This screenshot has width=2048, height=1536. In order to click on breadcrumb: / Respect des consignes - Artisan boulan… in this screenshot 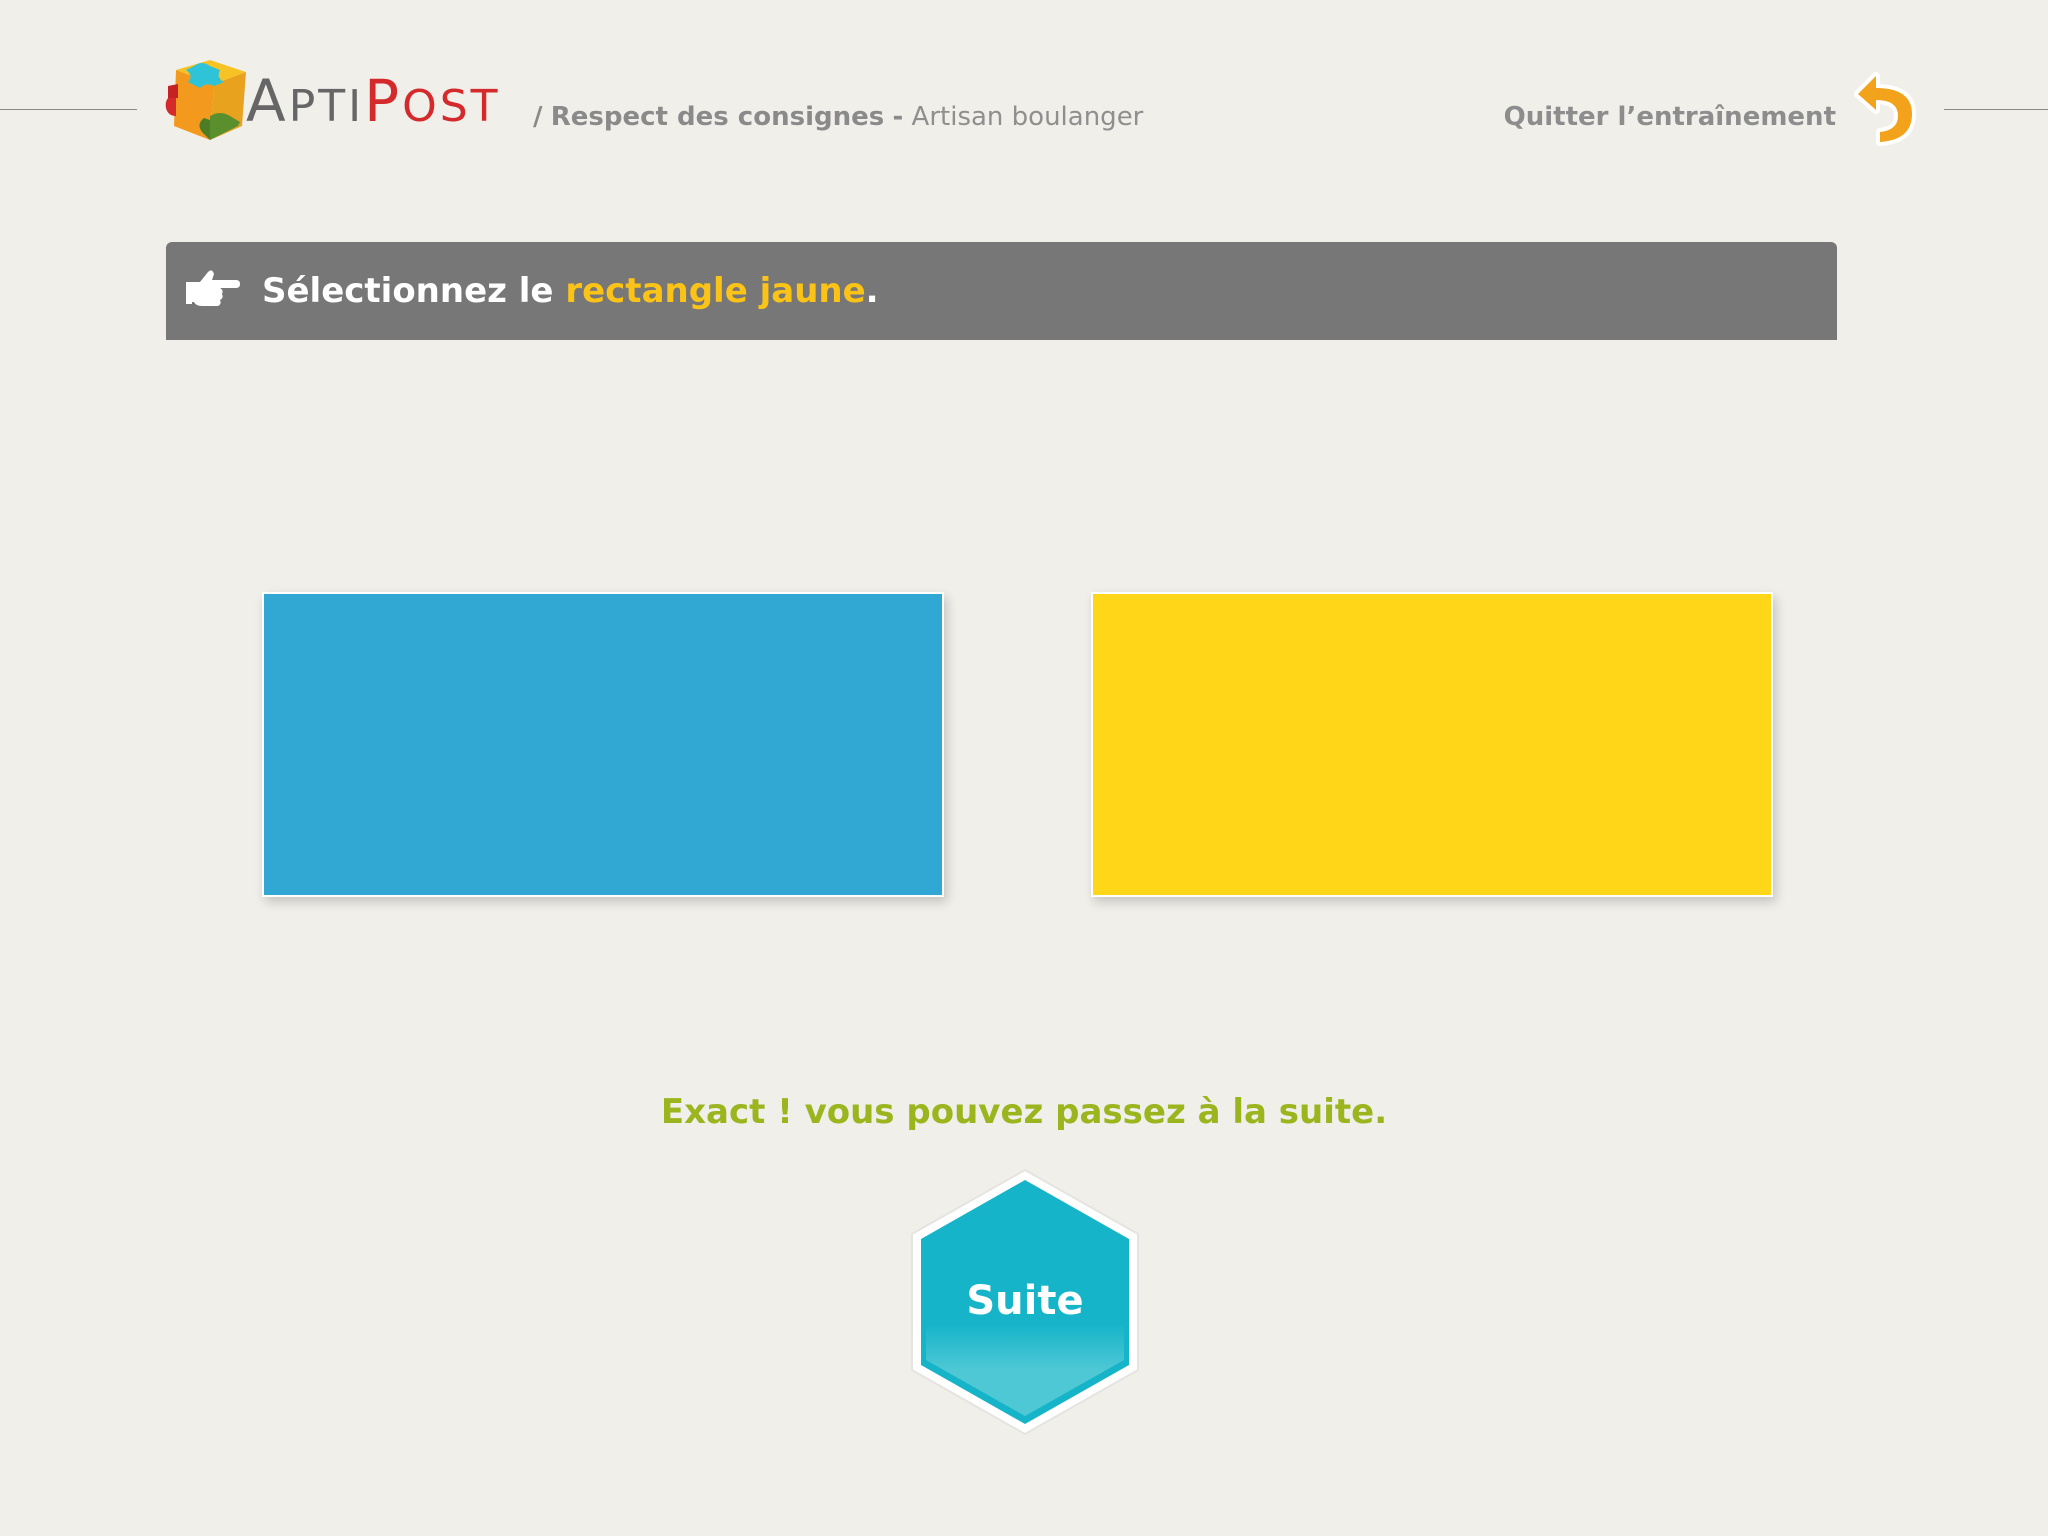, I will do `click(838, 117)`.